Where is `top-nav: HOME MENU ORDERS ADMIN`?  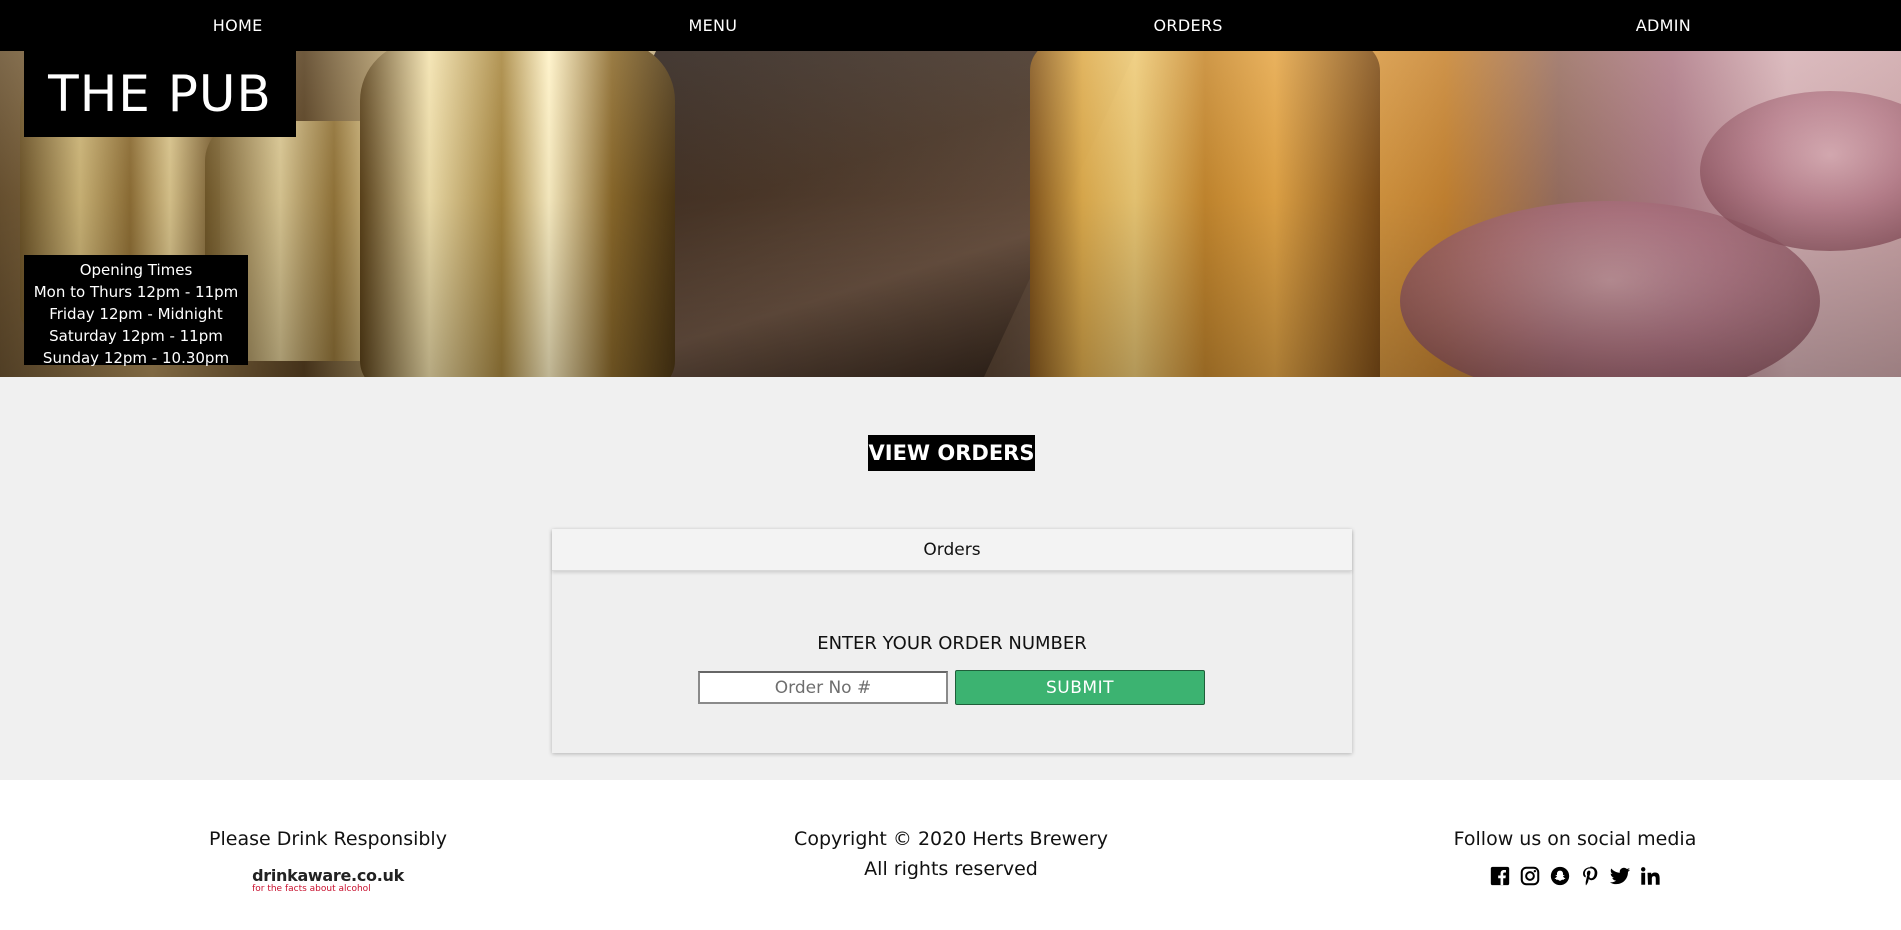 top-nav: HOME MENU ORDERS ADMIN is located at coordinates (950, 25).